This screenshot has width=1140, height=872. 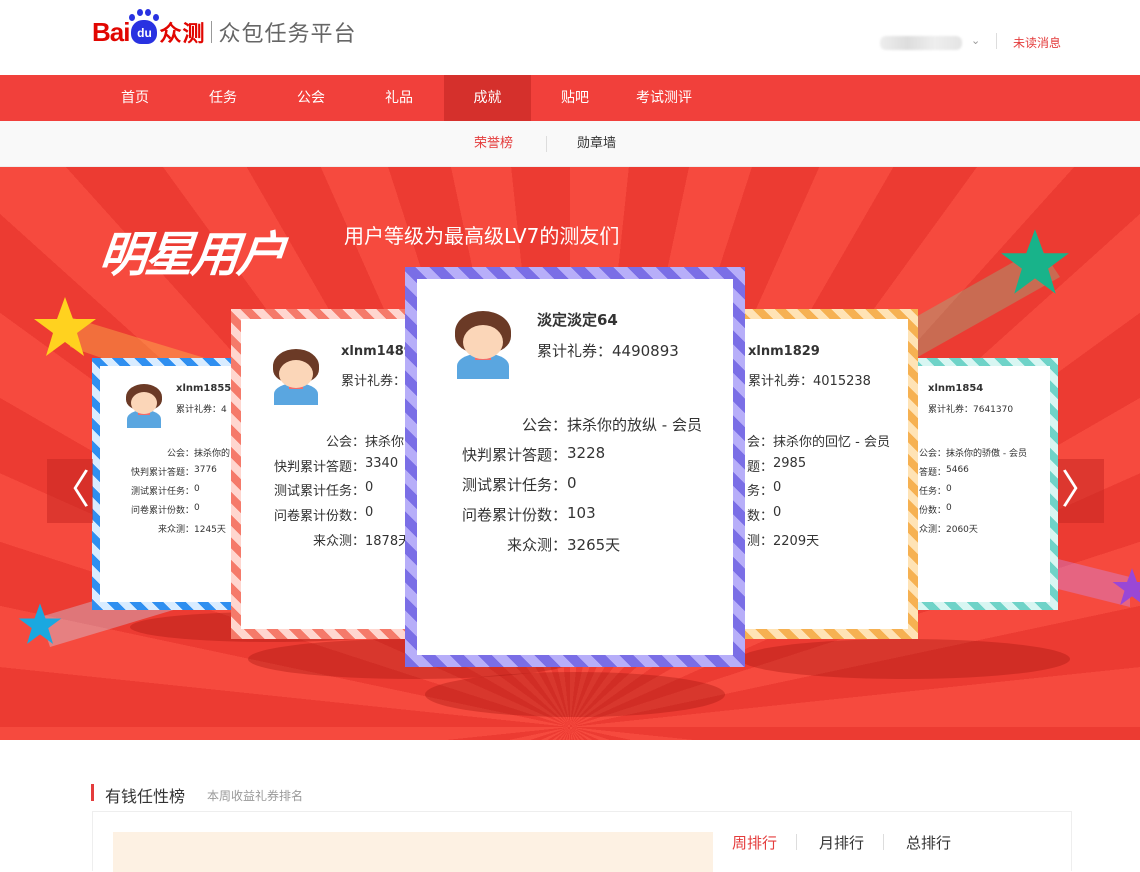 I want to click on guild-value: 抹杀你的回忆 - 会员, so click(x=831, y=442).